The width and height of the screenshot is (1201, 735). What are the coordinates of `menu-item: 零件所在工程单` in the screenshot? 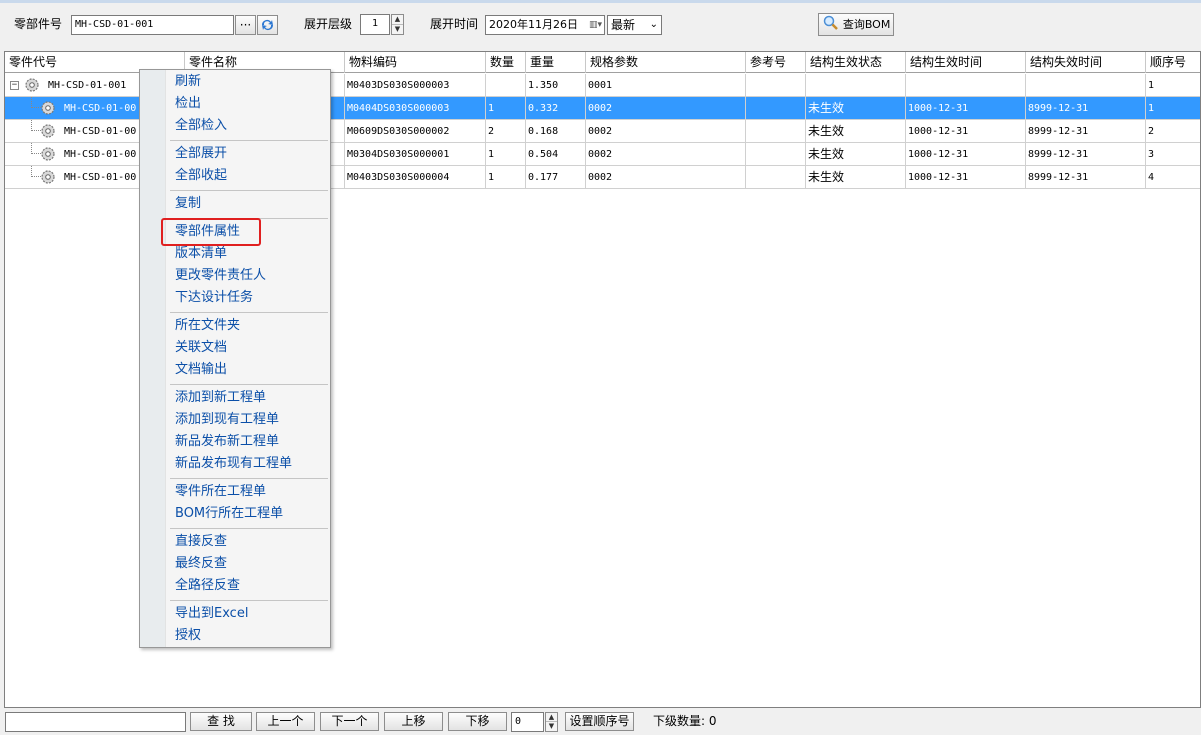 It's located at (220, 492).